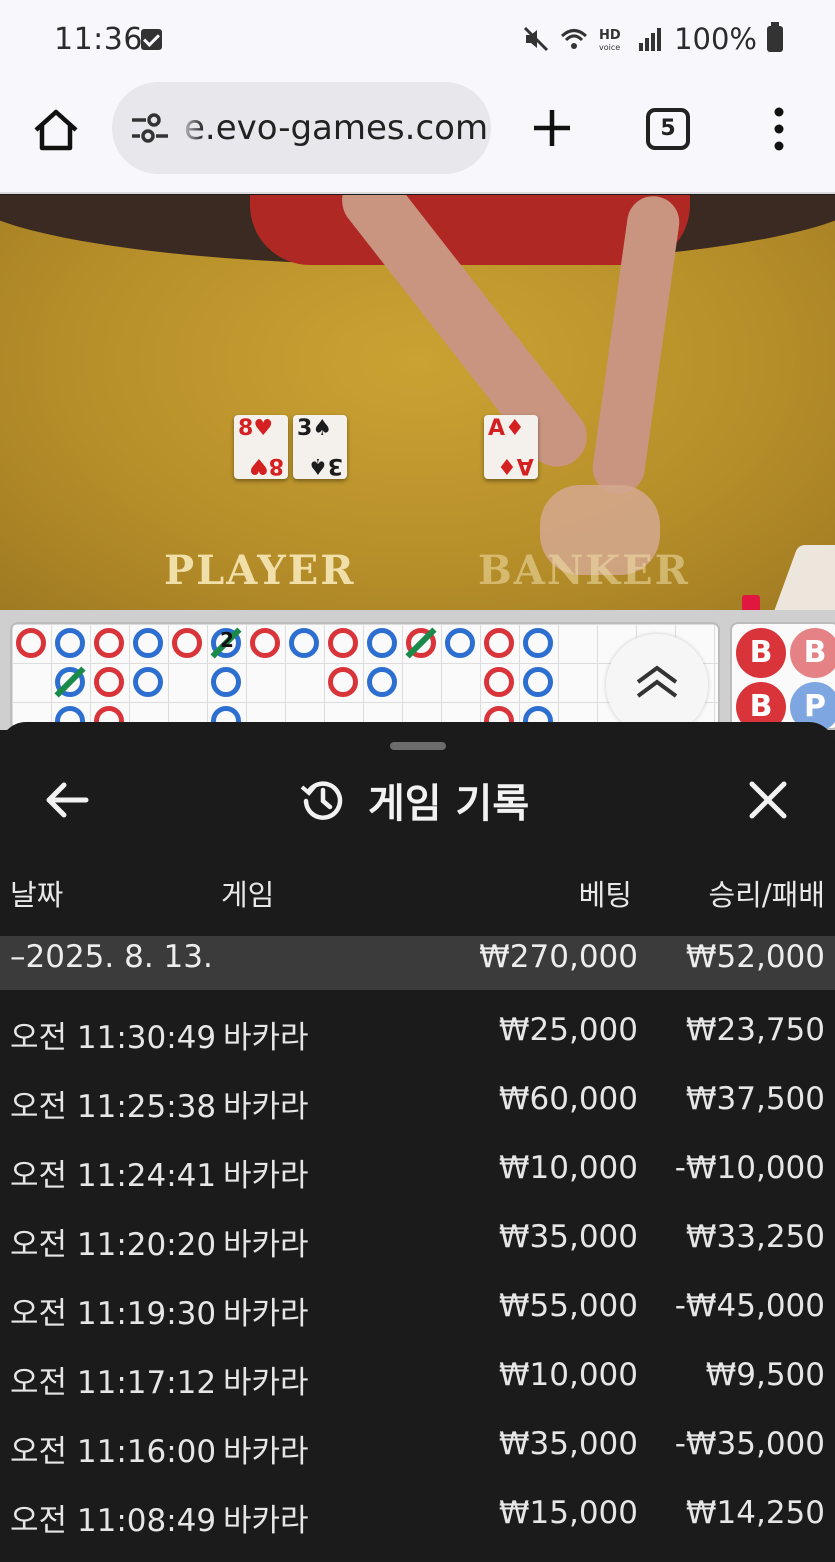  Describe the element at coordinates (610, 35) in the screenshot. I see `svg-text: HD` at that location.